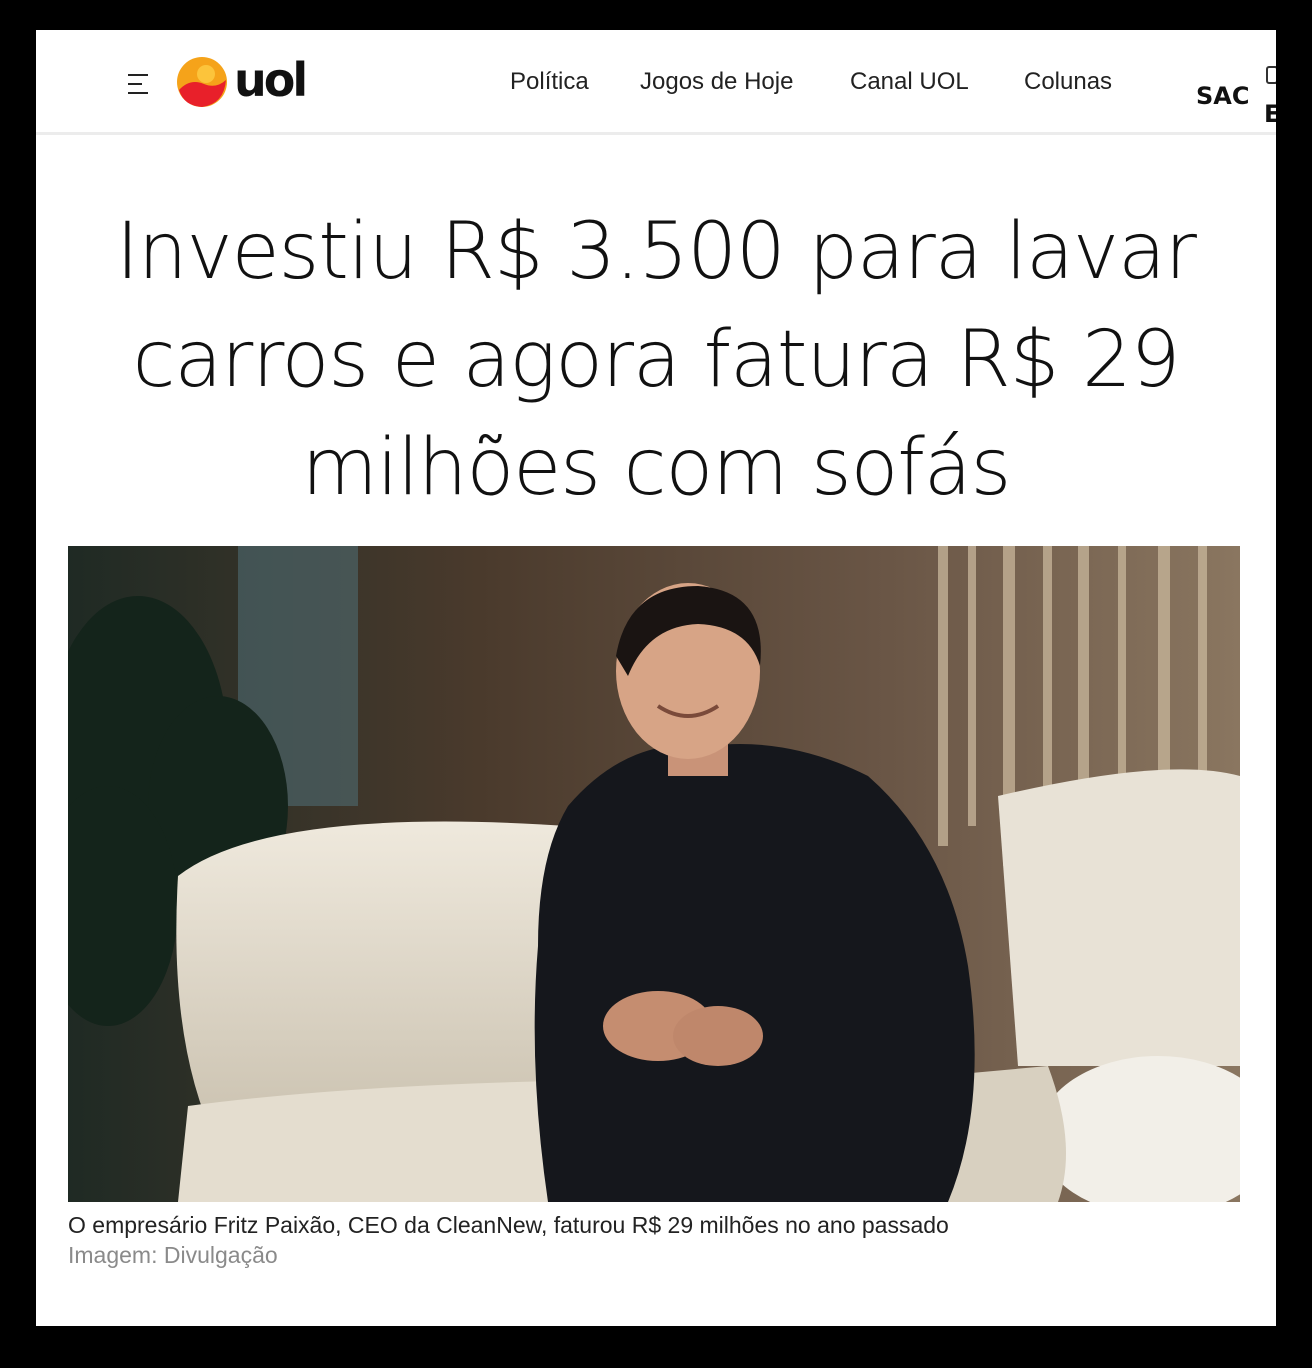  Describe the element at coordinates (1068, 82) in the screenshot. I see `nav-item-colunas: Colunas` at that location.